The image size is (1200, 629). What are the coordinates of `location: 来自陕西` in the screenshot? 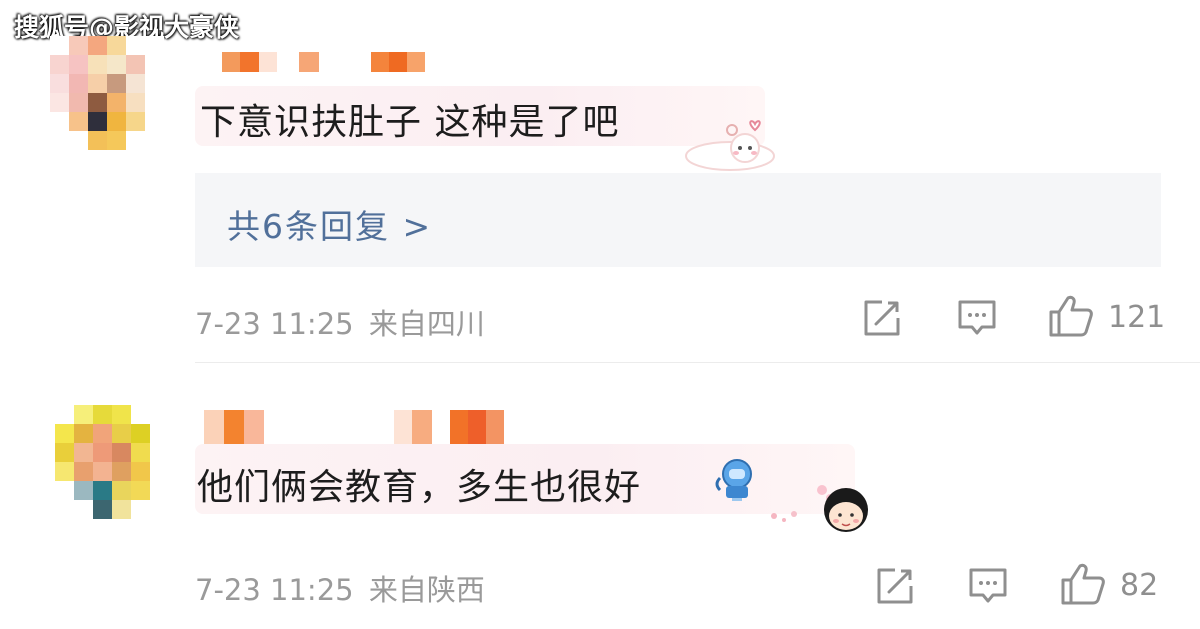 It's located at (426, 590).